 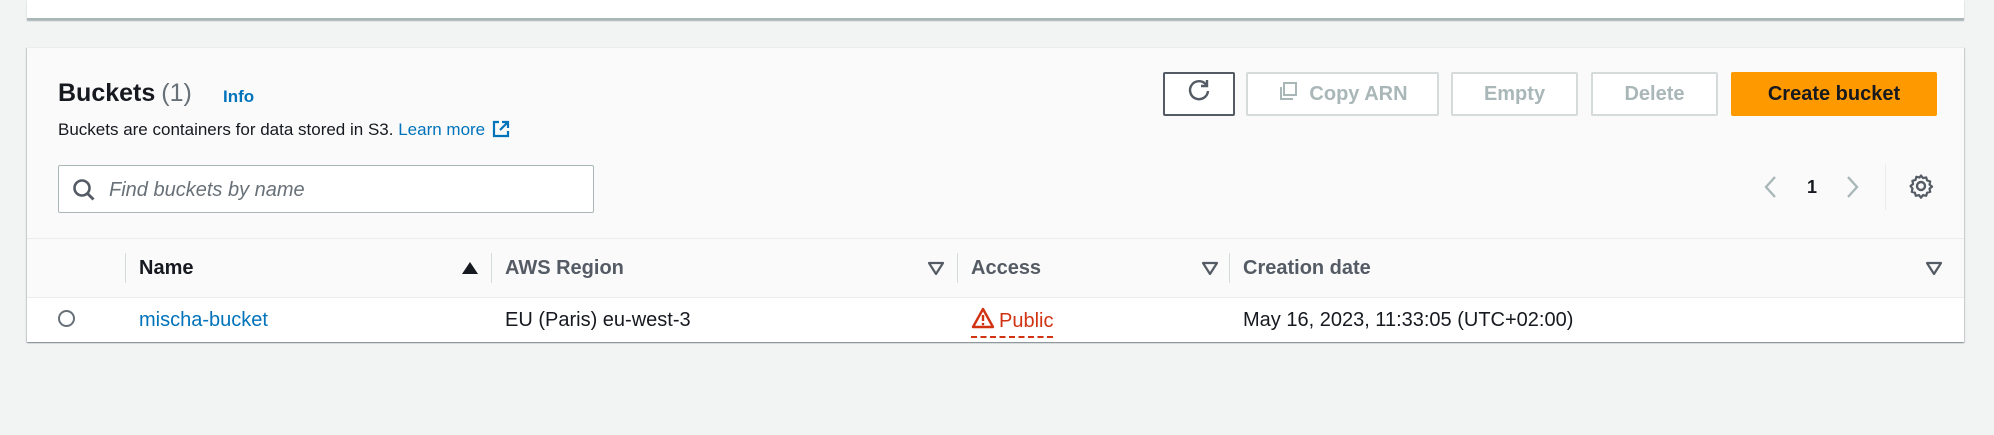 What do you see at coordinates (1026, 320) in the screenshot?
I see `access-status-text: Public` at bounding box center [1026, 320].